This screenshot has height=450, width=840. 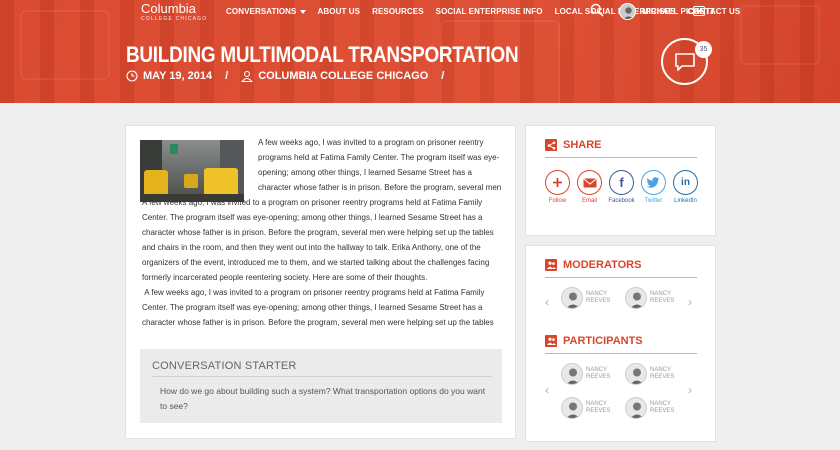 I want to click on plus-icon, so click(x=557, y=182).